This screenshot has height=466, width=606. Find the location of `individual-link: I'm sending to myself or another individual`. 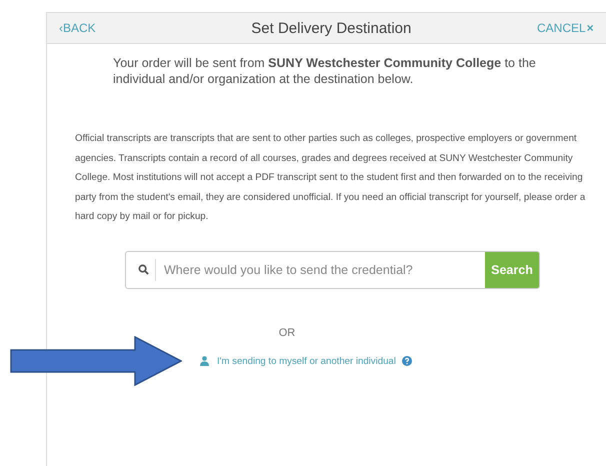

individual-link: I'm sending to myself or another individual is located at coordinates (298, 361).